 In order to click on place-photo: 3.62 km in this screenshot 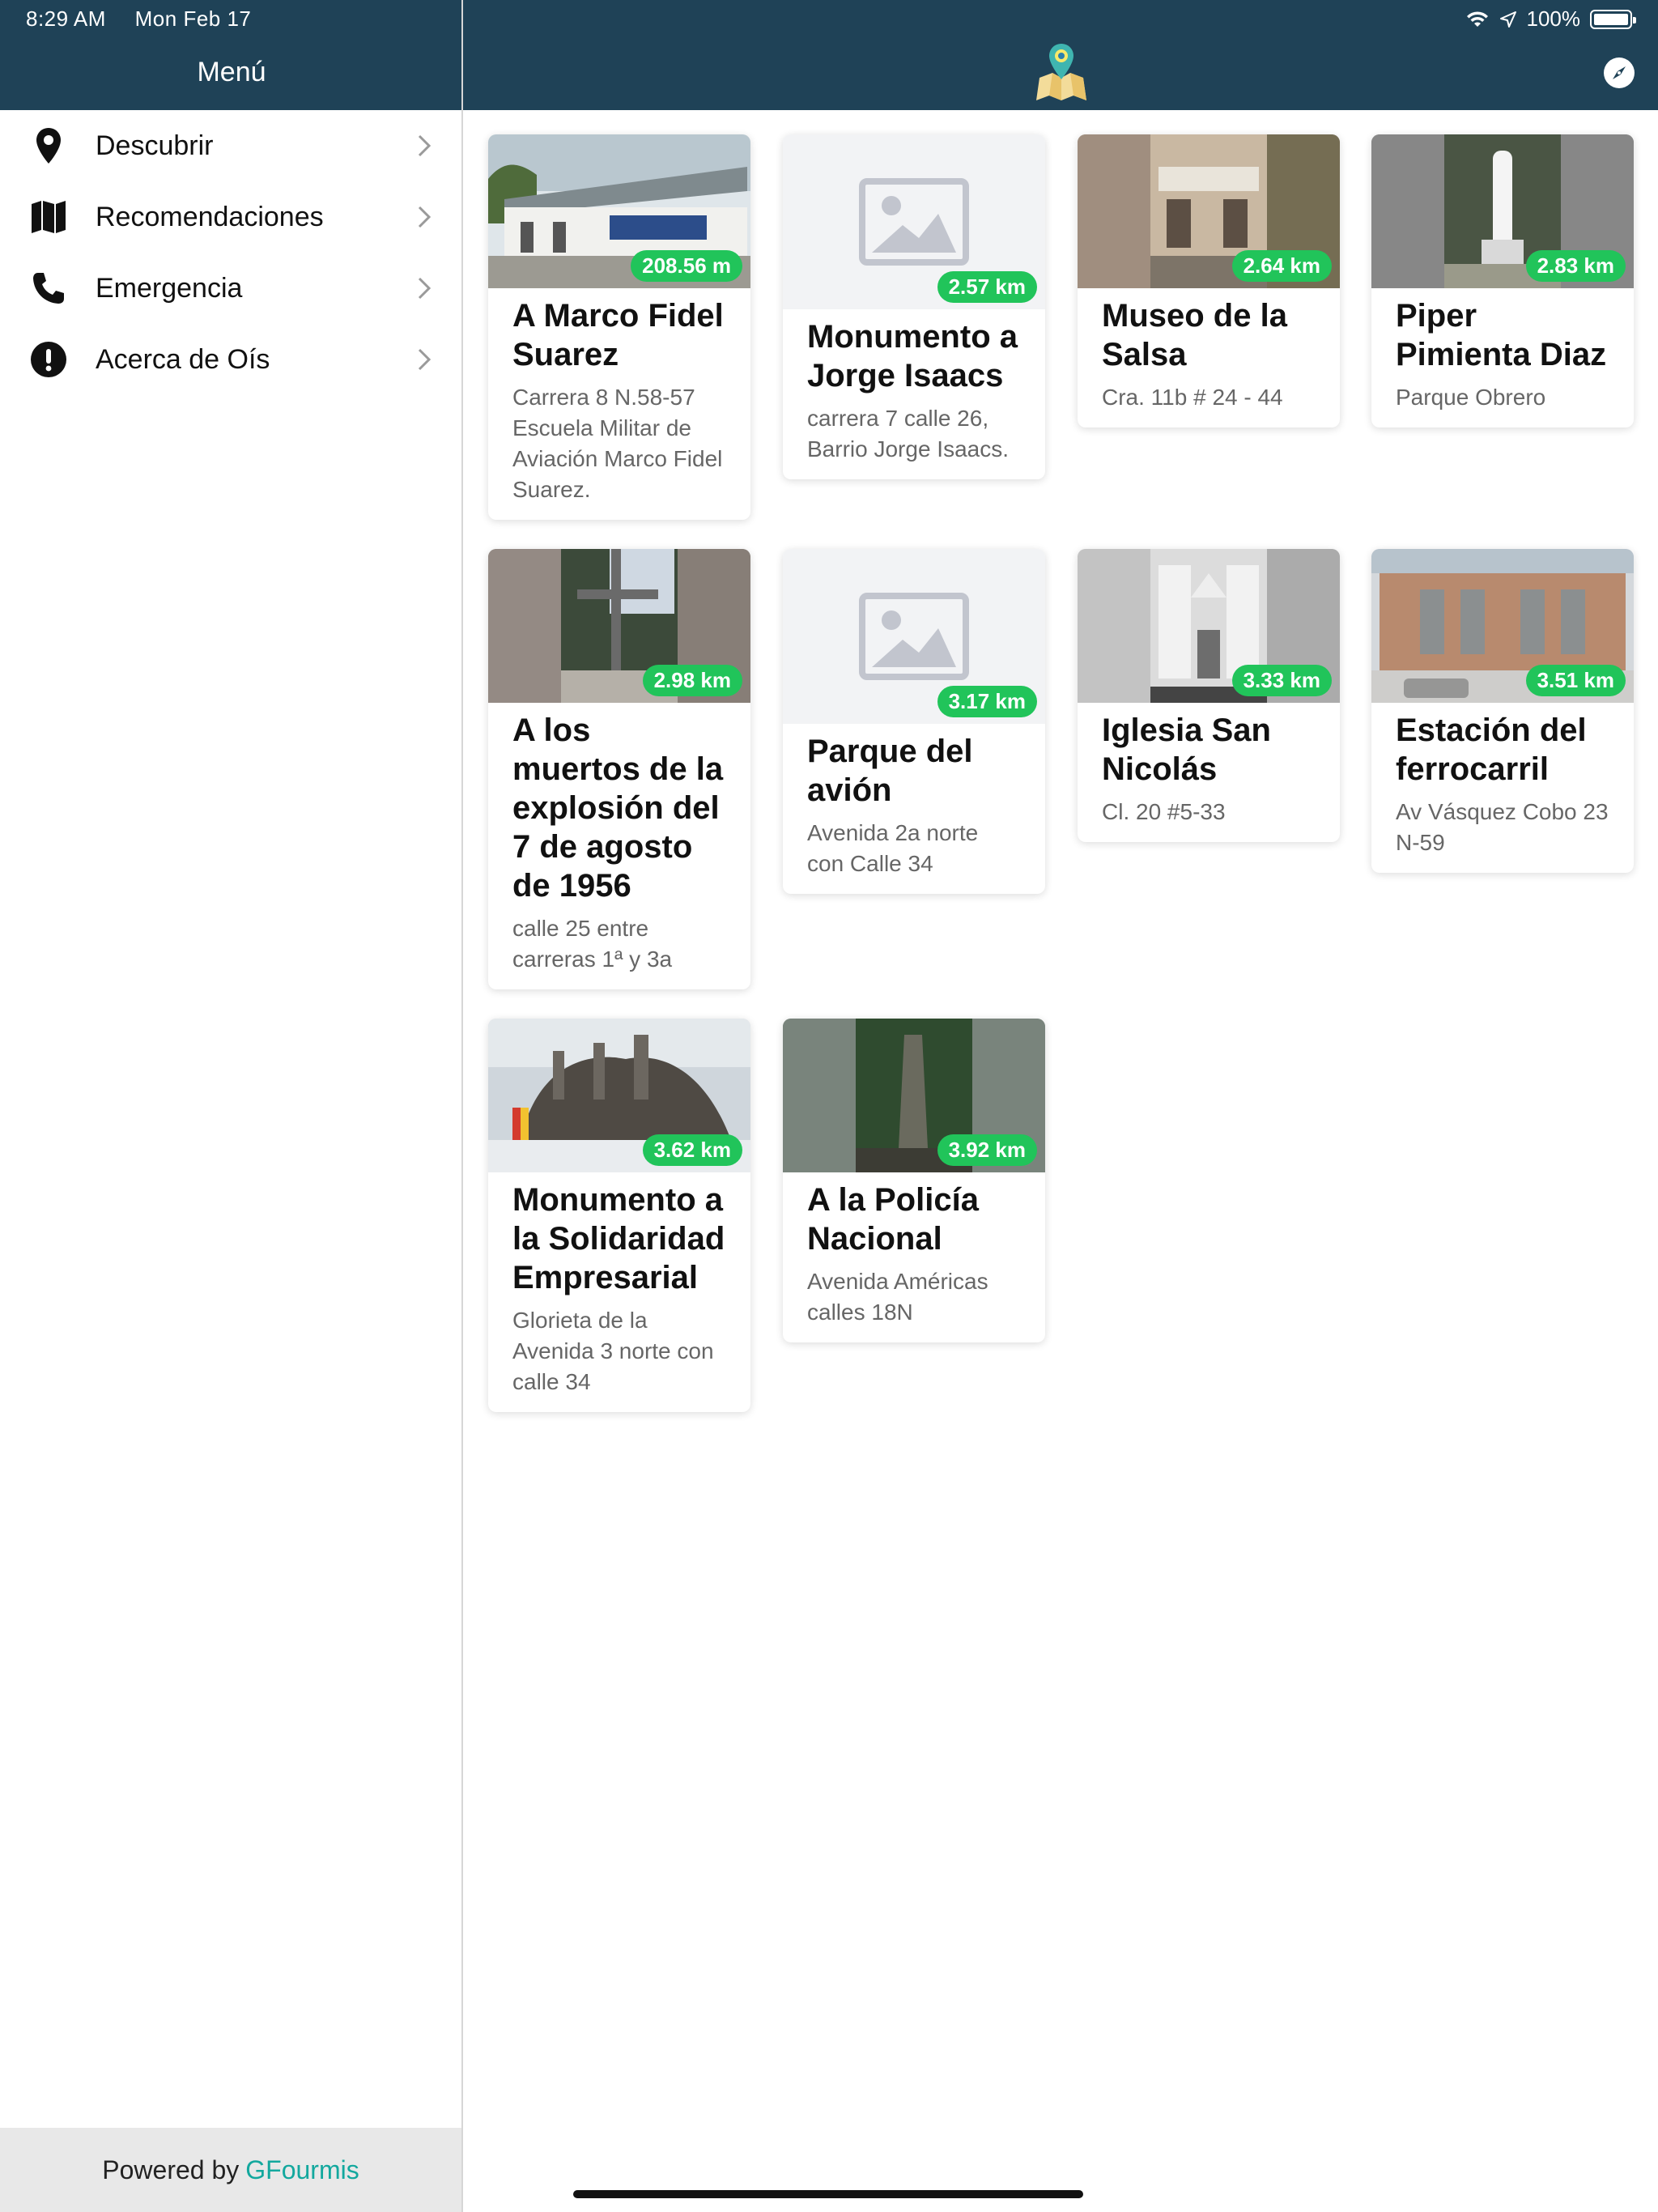, I will do `click(619, 1095)`.